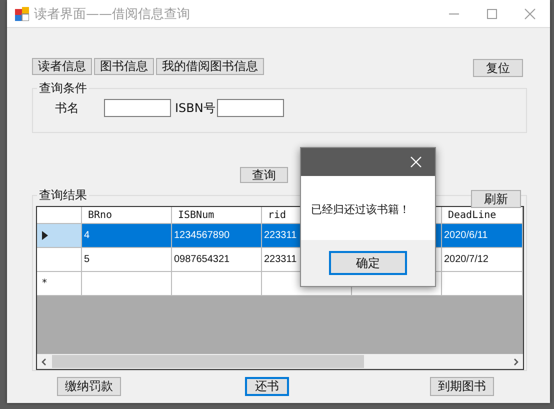  What do you see at coordinates (492, 14) in the screenshot?
I see `maximize-icon` at bounding box center [492, 14].